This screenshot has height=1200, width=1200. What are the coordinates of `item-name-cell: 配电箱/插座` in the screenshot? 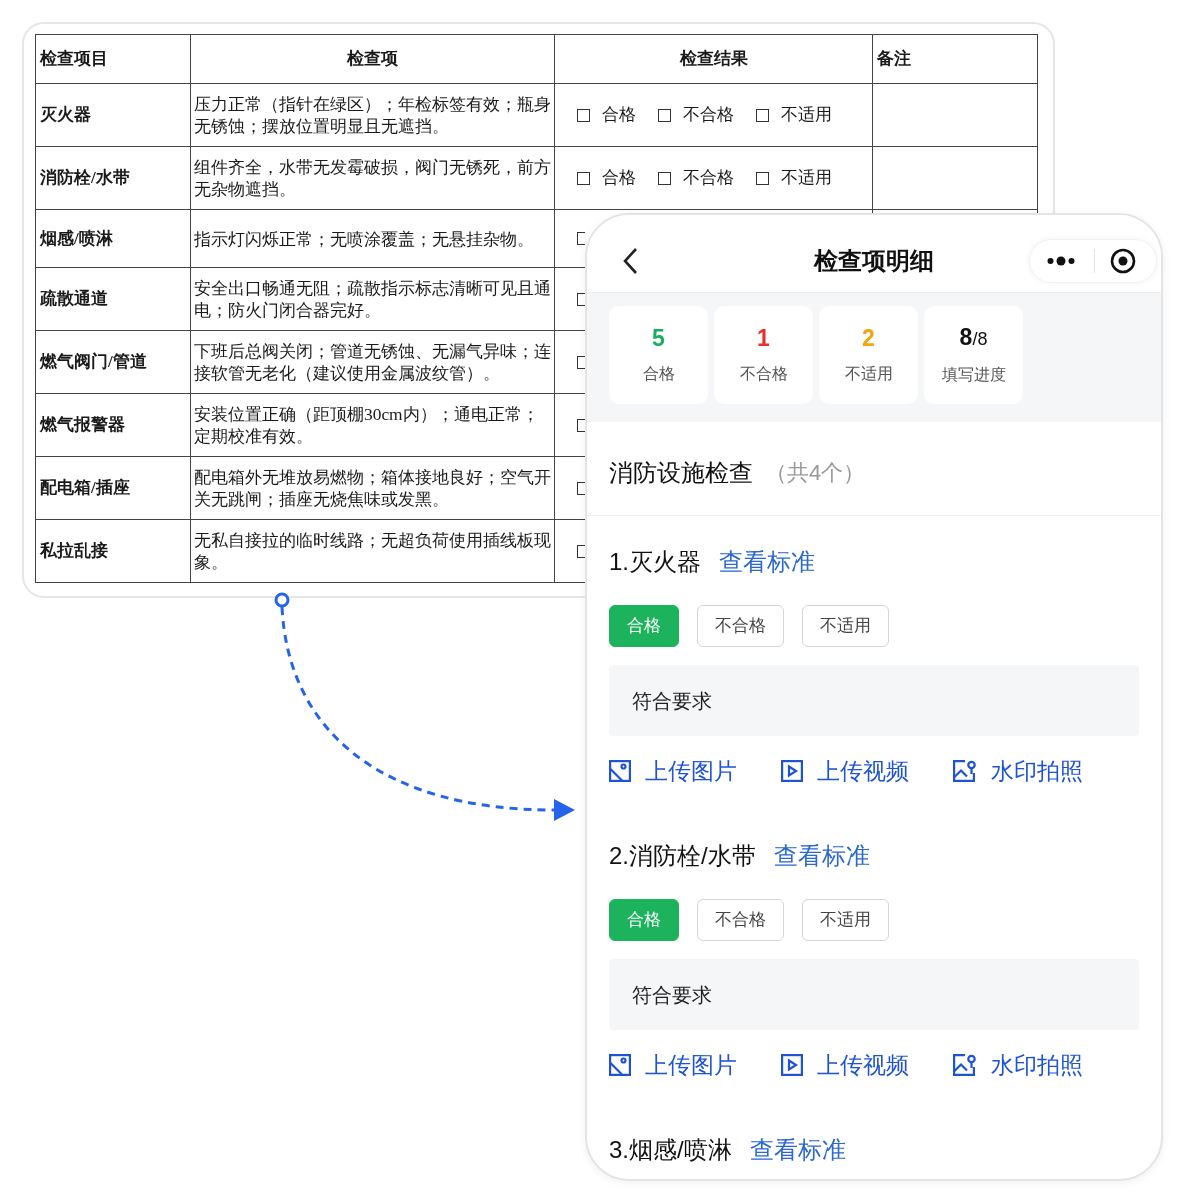 It's located at (85, 488).